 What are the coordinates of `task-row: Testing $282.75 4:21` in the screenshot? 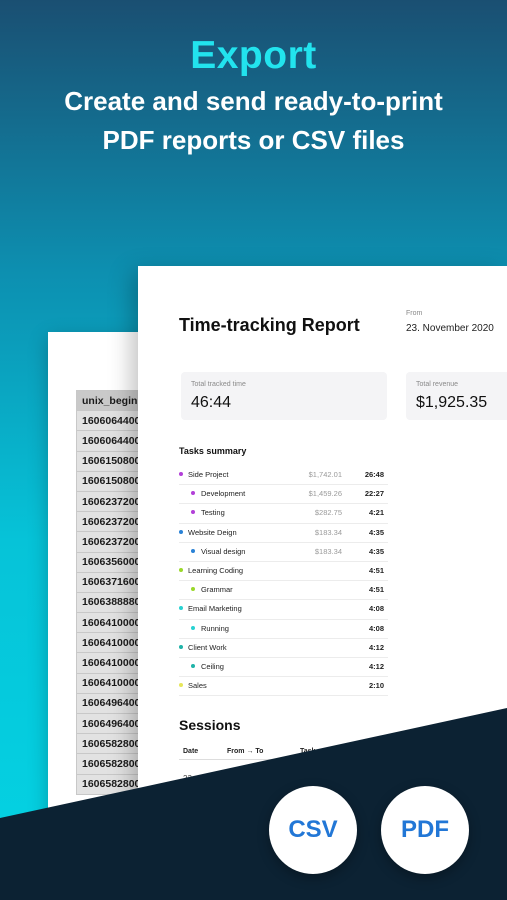 It's located at (283, 514).